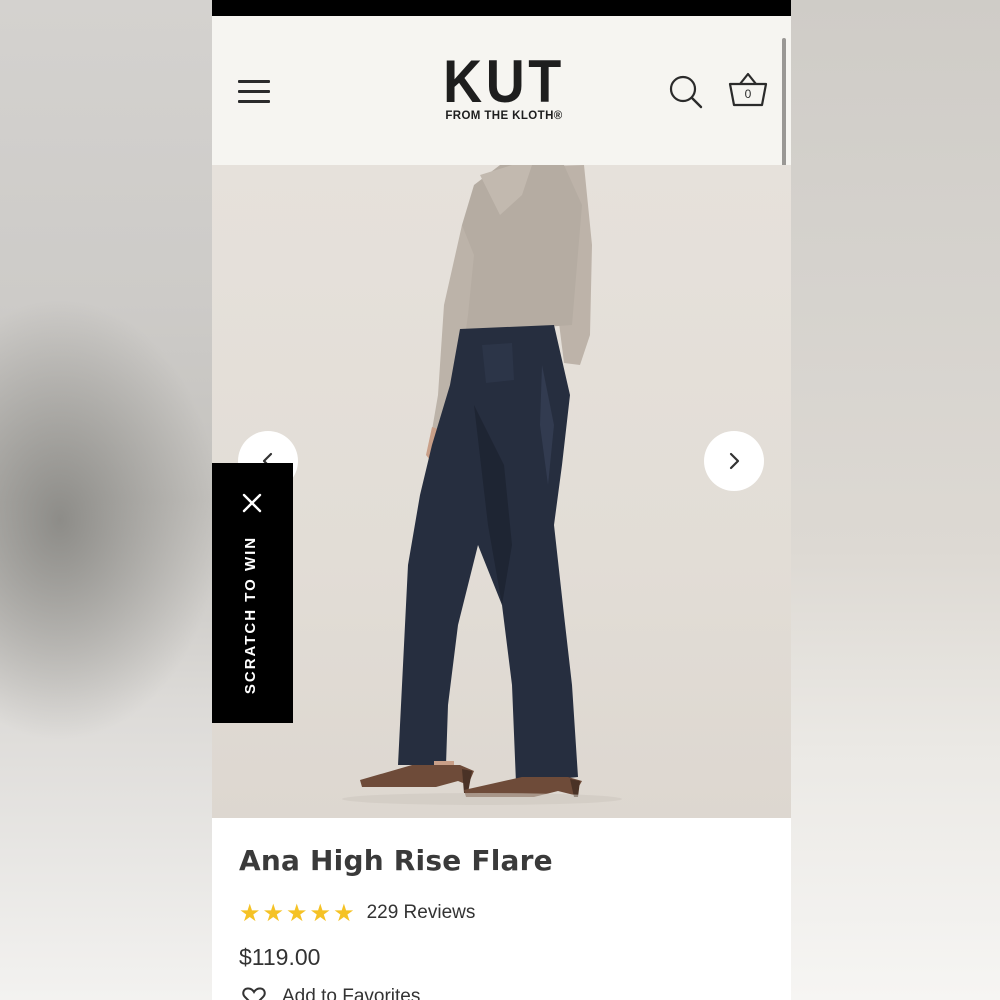 The width and height of the screenshot is (1000, 1000). I want to click on search-icon, so click(686, 92).